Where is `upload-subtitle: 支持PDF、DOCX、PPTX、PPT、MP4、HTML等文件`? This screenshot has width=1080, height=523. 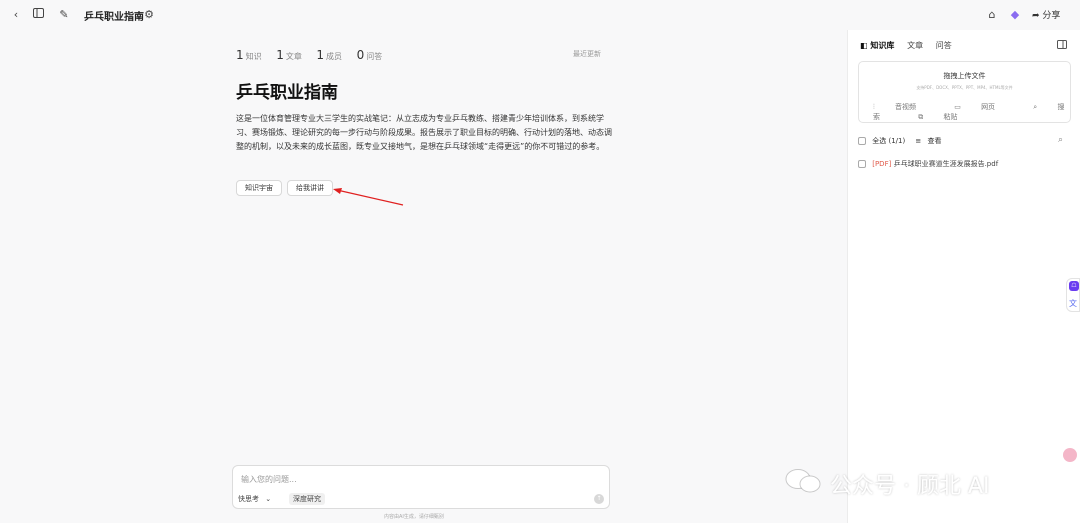 upload-subtitle: 支持PDF、DOCX、PPTX、PPT、MP4、HTML等文件 is located at coordinates (964, 87).